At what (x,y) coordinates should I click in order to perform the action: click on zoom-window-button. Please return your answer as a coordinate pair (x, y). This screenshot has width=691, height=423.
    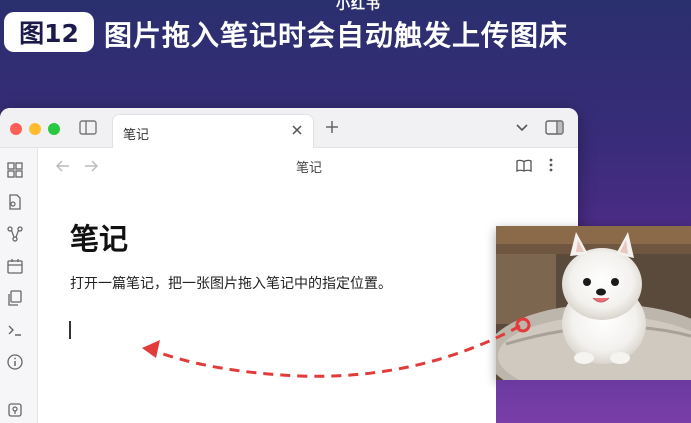
    Looking at the image, I should click on (54, 129).